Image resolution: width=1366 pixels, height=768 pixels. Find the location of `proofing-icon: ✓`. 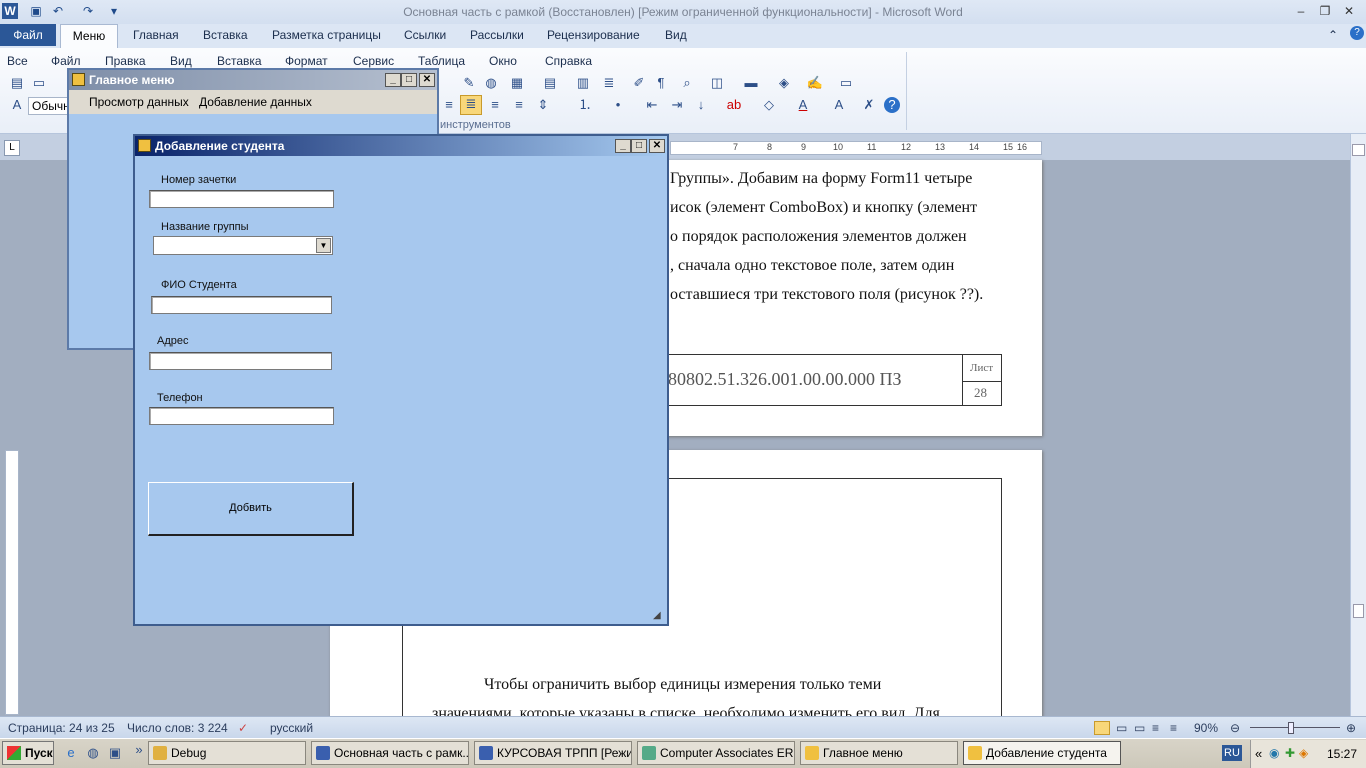

proofing-icon: ✓ is located at coordinates (243, 728).